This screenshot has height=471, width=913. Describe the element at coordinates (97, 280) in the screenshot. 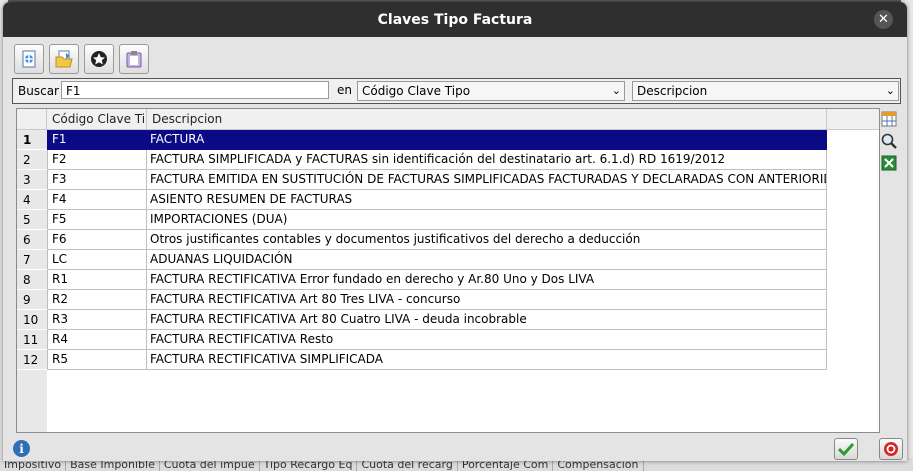

I see `cell-code: R1` at that location.